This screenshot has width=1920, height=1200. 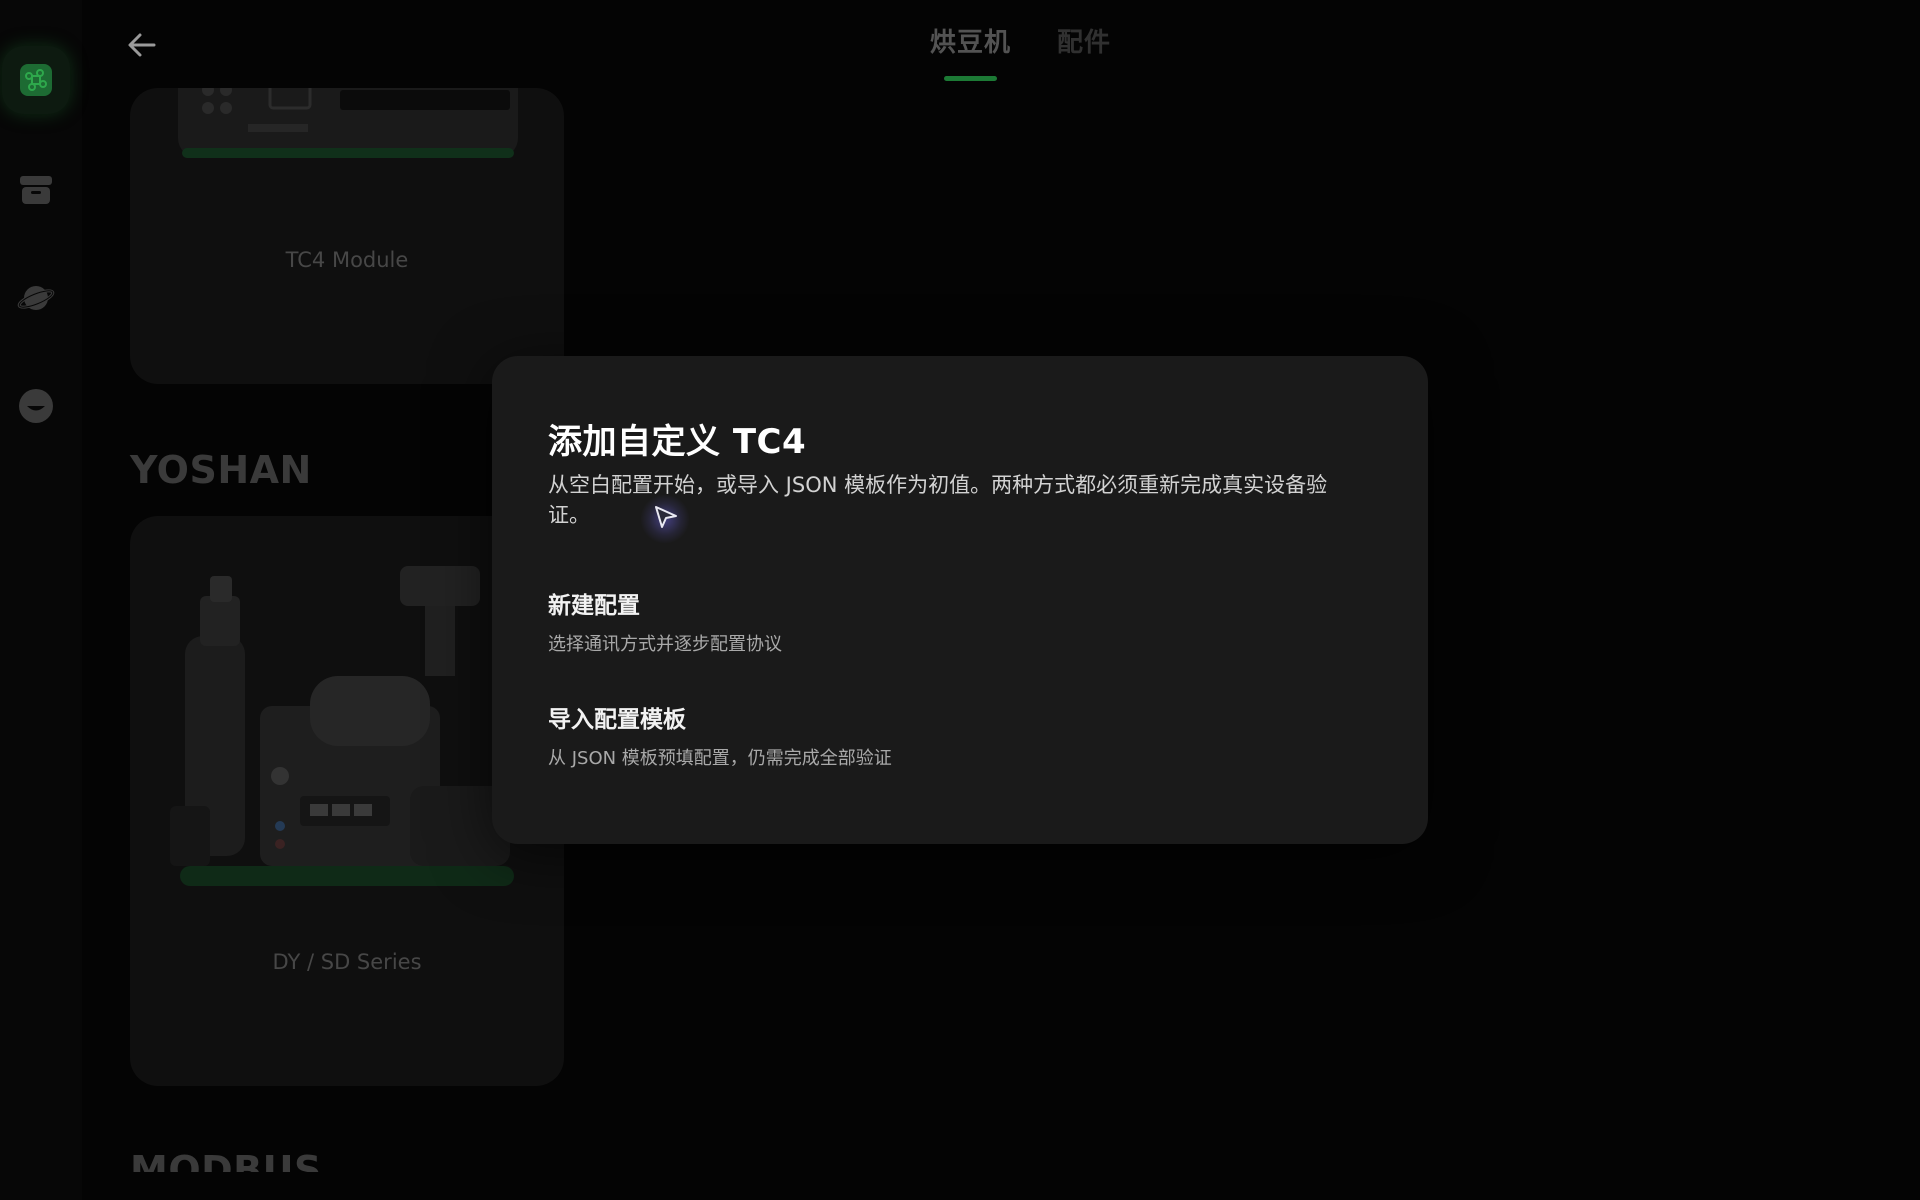 I want to click on option-subtitle: 选择通讯方式并逐步配置协议, so click(x=665, y=644).